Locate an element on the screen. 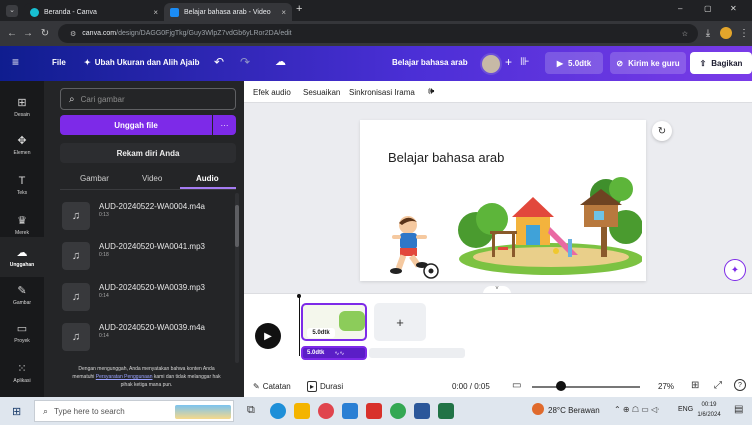 This screenshot has width=752, height=425. zoom-slider-thumb is located at coordinates (561, 386).